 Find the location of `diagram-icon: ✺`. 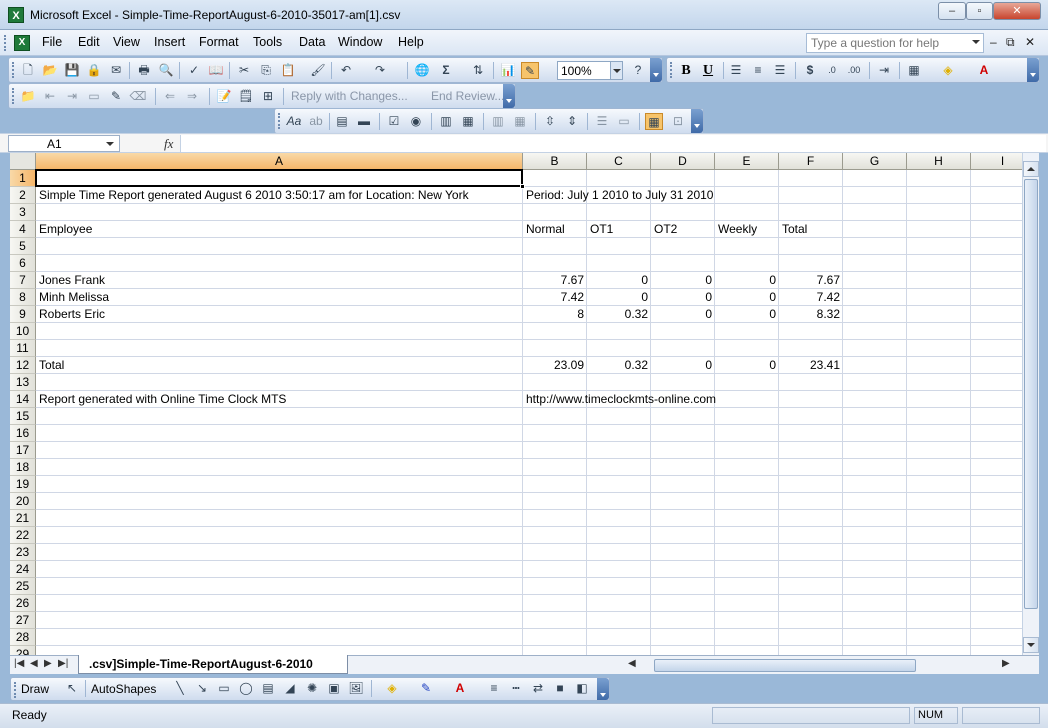

diagram-icon: ✺ is located at coordinates (312, 688).